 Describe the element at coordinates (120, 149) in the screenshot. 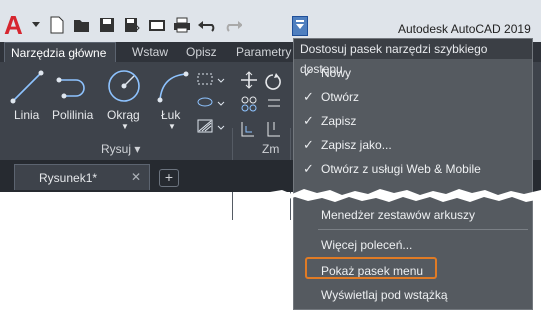

I see `panel-draw-label: Rysuj ▾` at that location.